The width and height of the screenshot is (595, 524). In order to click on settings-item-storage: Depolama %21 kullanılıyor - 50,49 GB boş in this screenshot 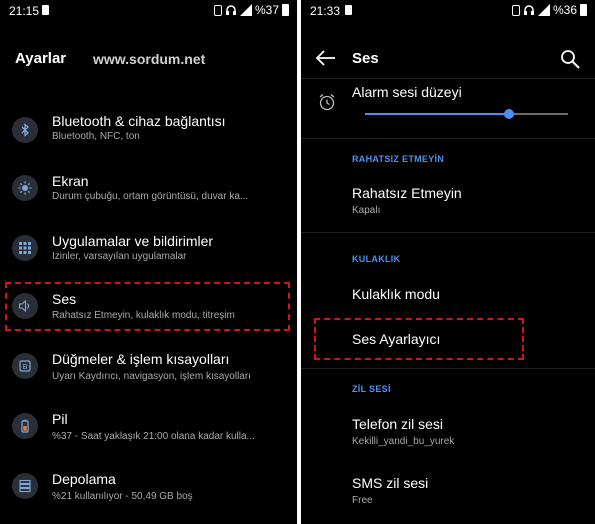, I will do `click(148, 494)`.